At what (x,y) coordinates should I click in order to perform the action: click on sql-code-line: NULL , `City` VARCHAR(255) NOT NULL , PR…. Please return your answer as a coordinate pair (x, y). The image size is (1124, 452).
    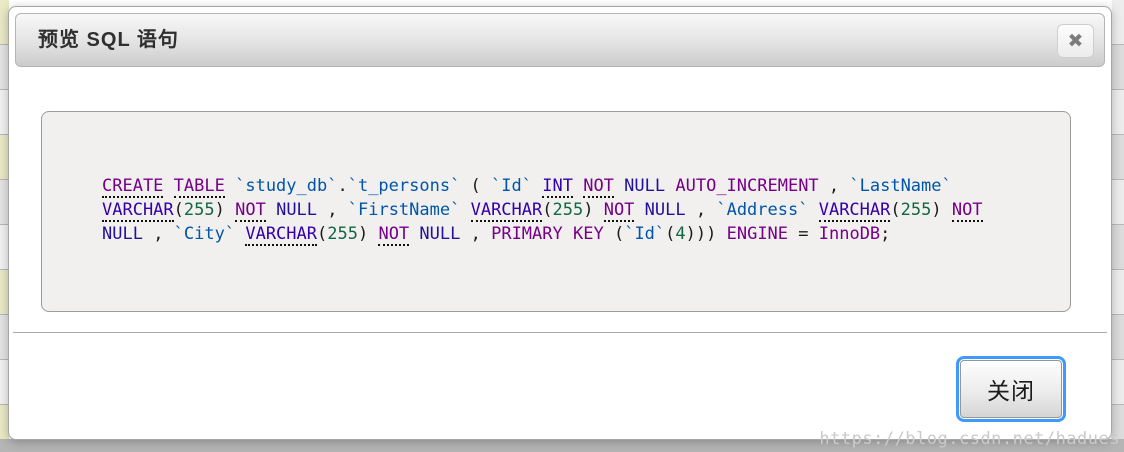
    Looking at the image, I should click on (566, 234).